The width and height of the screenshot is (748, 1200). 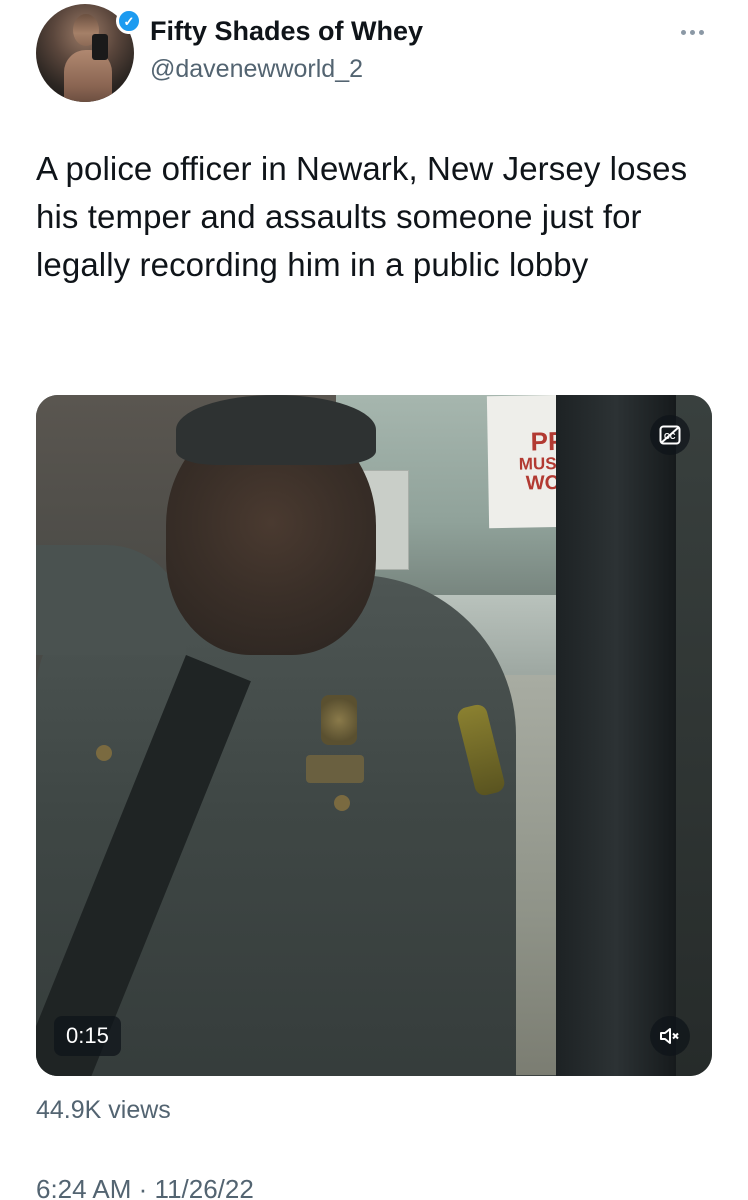 What do you see at coordinates (374, 55) in the screenshot?
I see `tweet-header: ✓ Fifty Shades of Whey @davenewworld_2` at bounding box center [374, 55].